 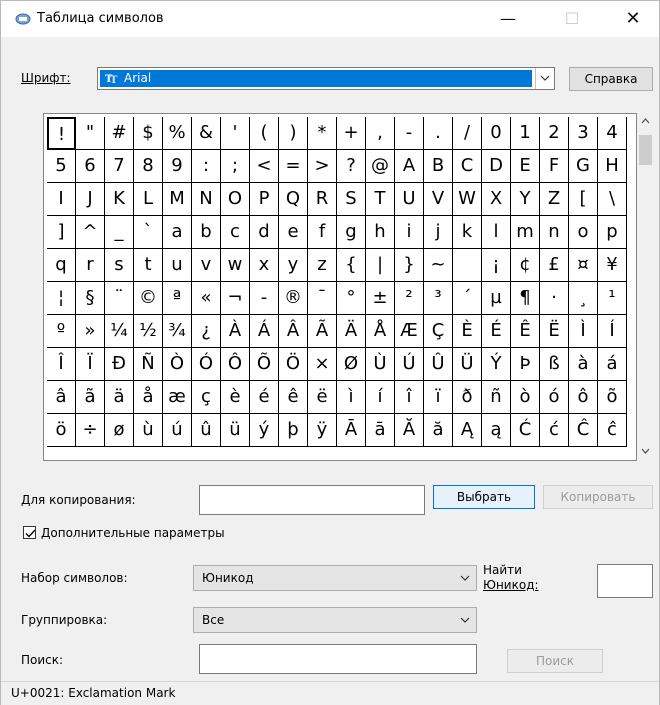 I want to click on char-cell: ¢, so click(x=525, y=265).